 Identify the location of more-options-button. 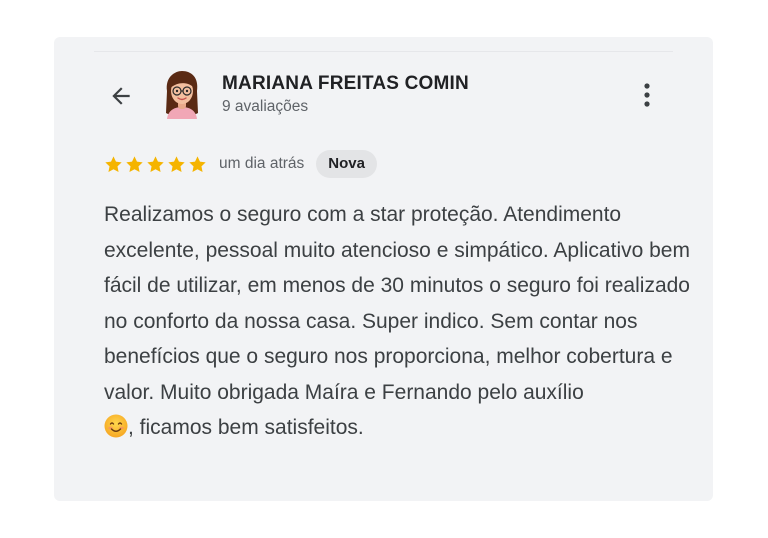
(647, 95).